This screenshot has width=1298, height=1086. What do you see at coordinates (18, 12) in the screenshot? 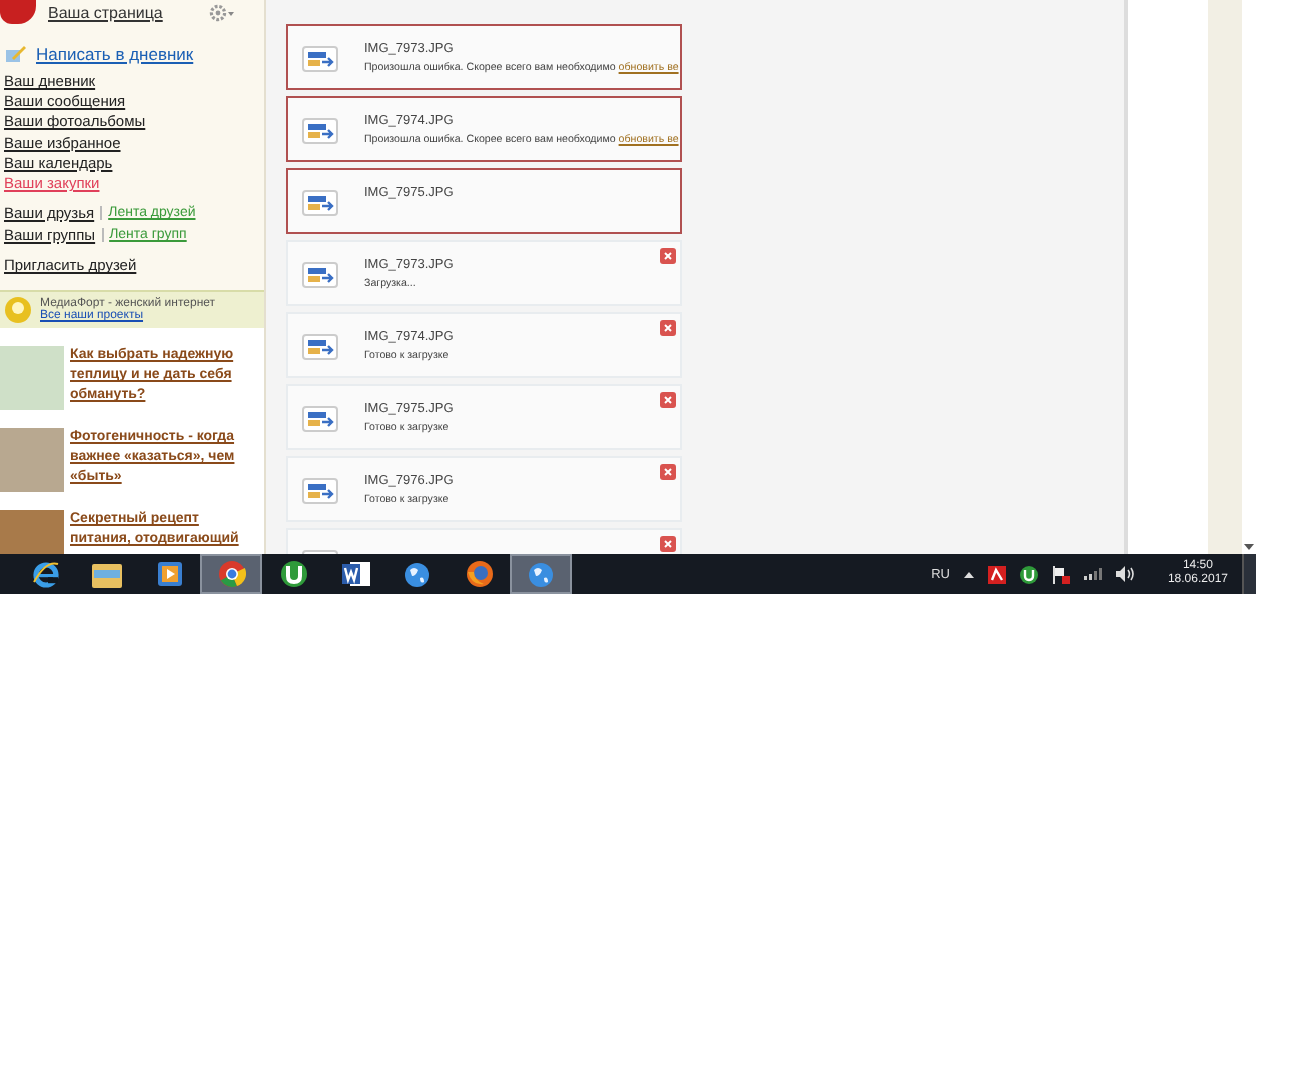
I see `avatar-image` at bounding box center [18, 12].